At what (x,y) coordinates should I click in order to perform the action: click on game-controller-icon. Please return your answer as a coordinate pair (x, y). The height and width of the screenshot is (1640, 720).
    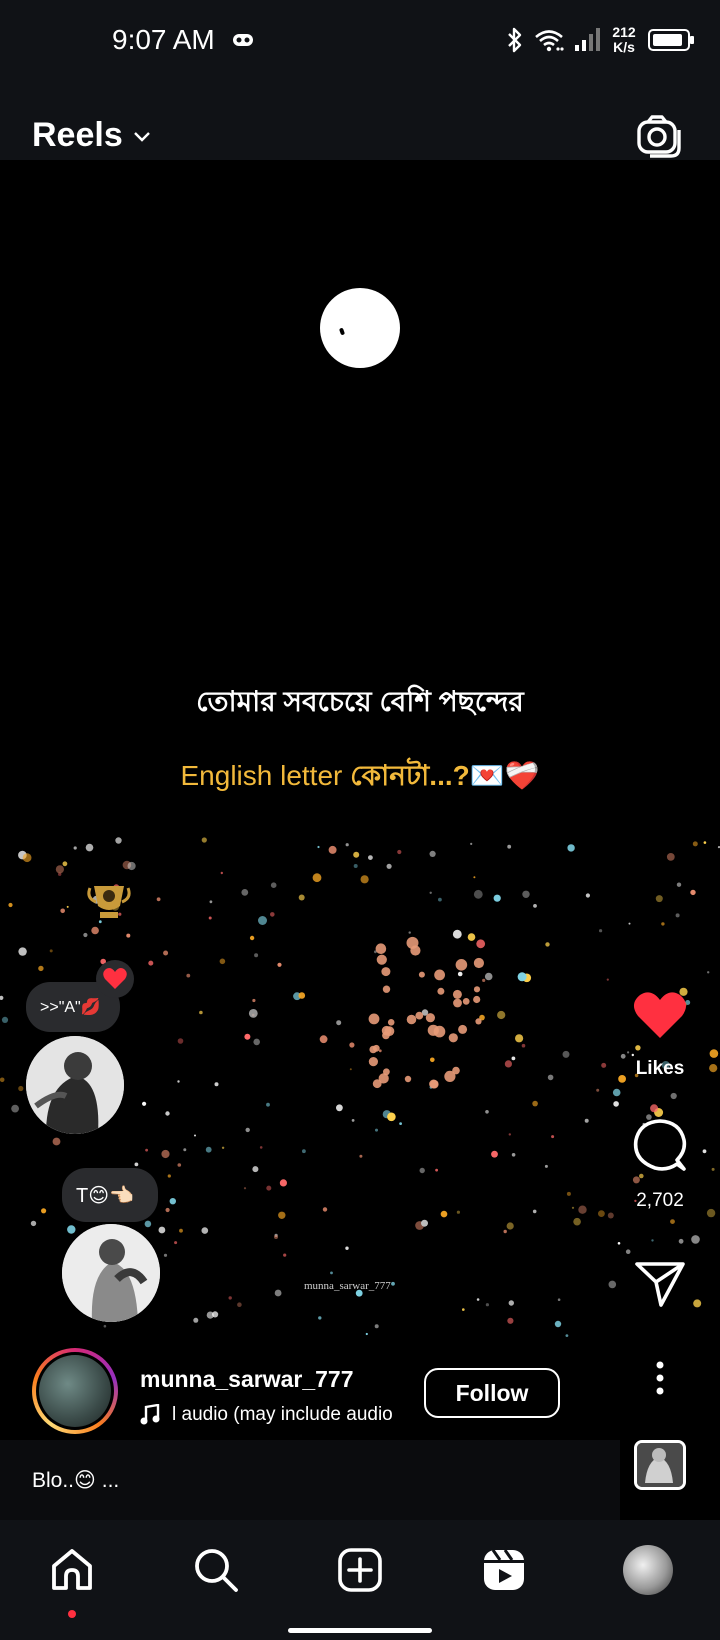
    Looking at the image, I should click on (243, 40).